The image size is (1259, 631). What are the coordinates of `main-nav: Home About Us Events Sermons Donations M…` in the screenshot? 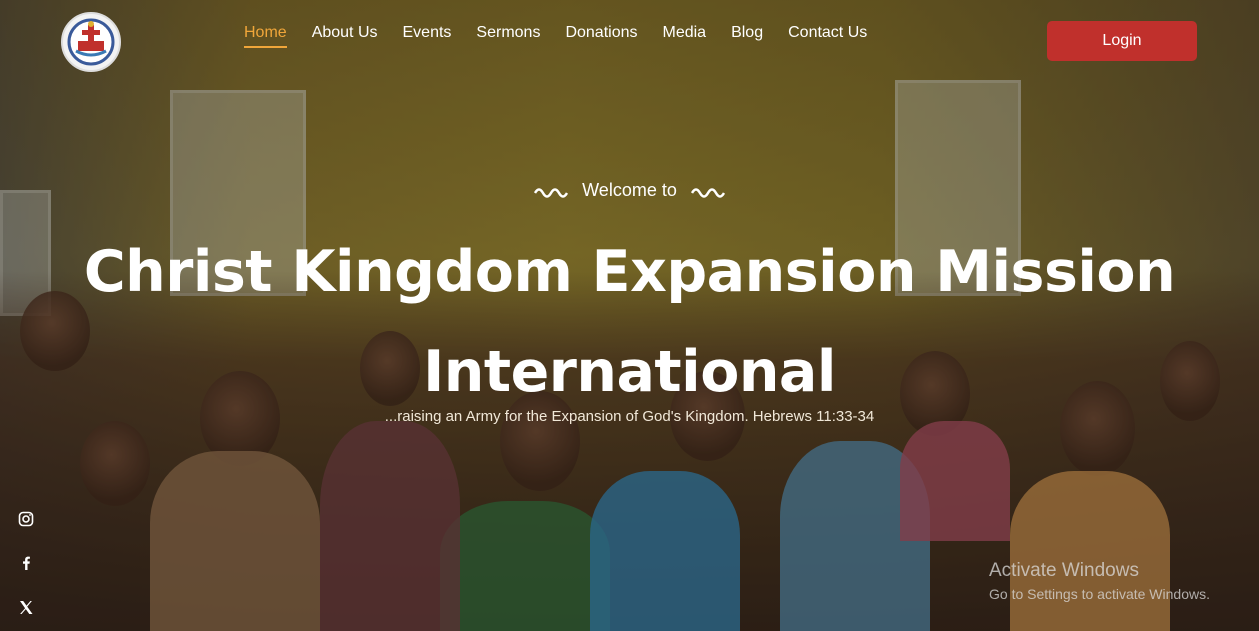 It's located at (555, 36).